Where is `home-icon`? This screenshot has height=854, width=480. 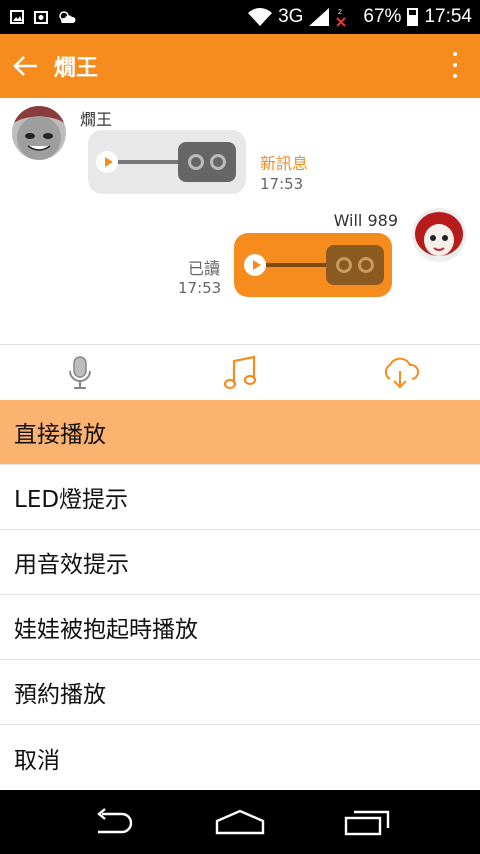
home-icon is located at coordinates (240, 822).